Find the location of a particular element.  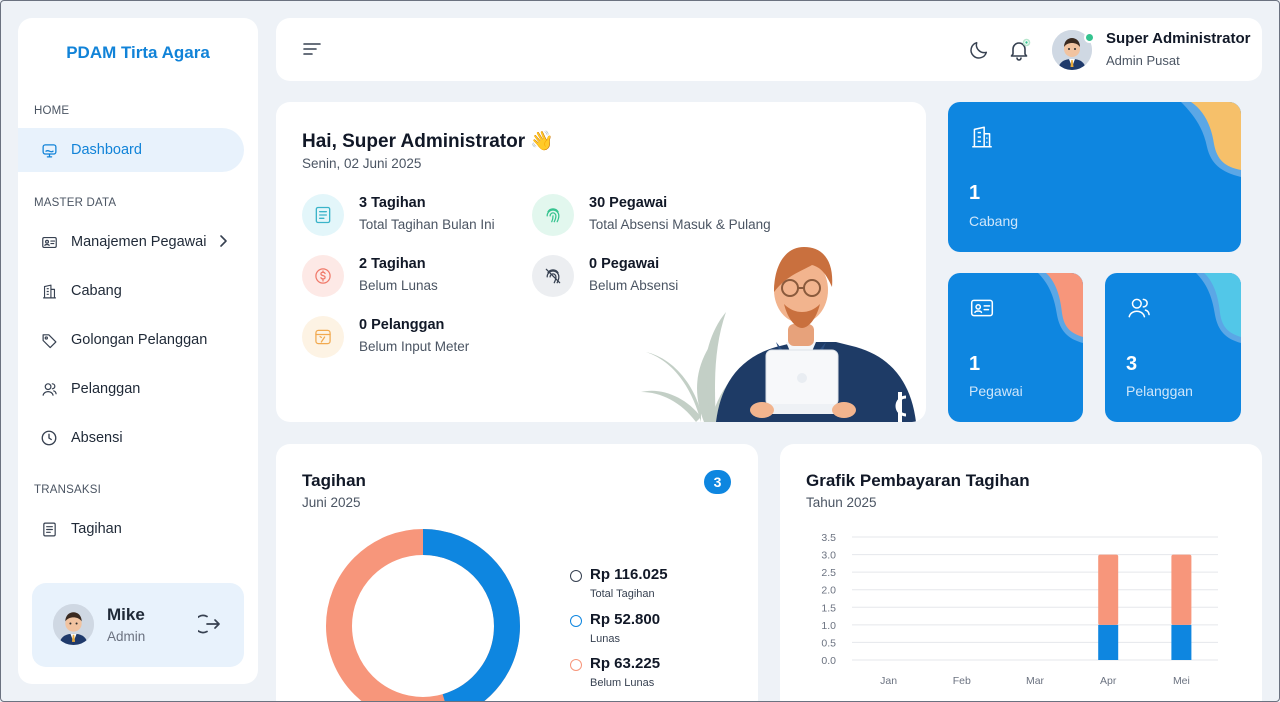

y-tick-label: 1.0 is located at coordinates (828, 626).